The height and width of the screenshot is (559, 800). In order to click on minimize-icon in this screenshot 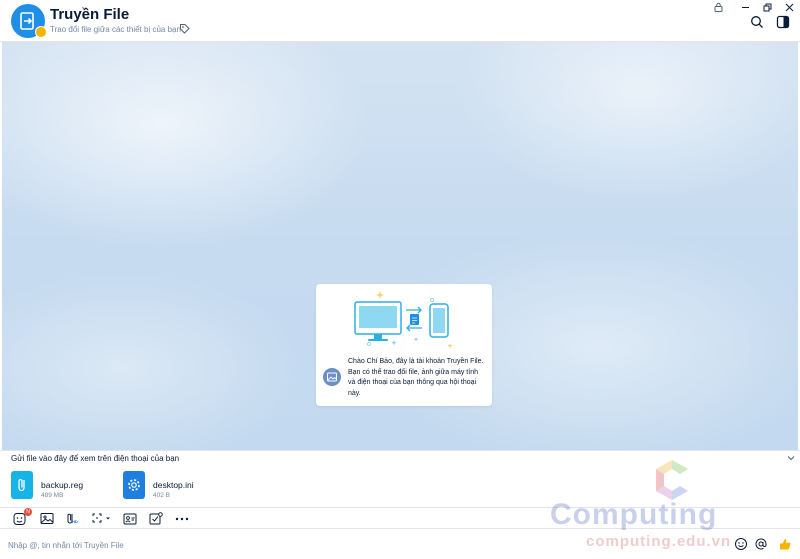, I will do `click(745, 7)`.